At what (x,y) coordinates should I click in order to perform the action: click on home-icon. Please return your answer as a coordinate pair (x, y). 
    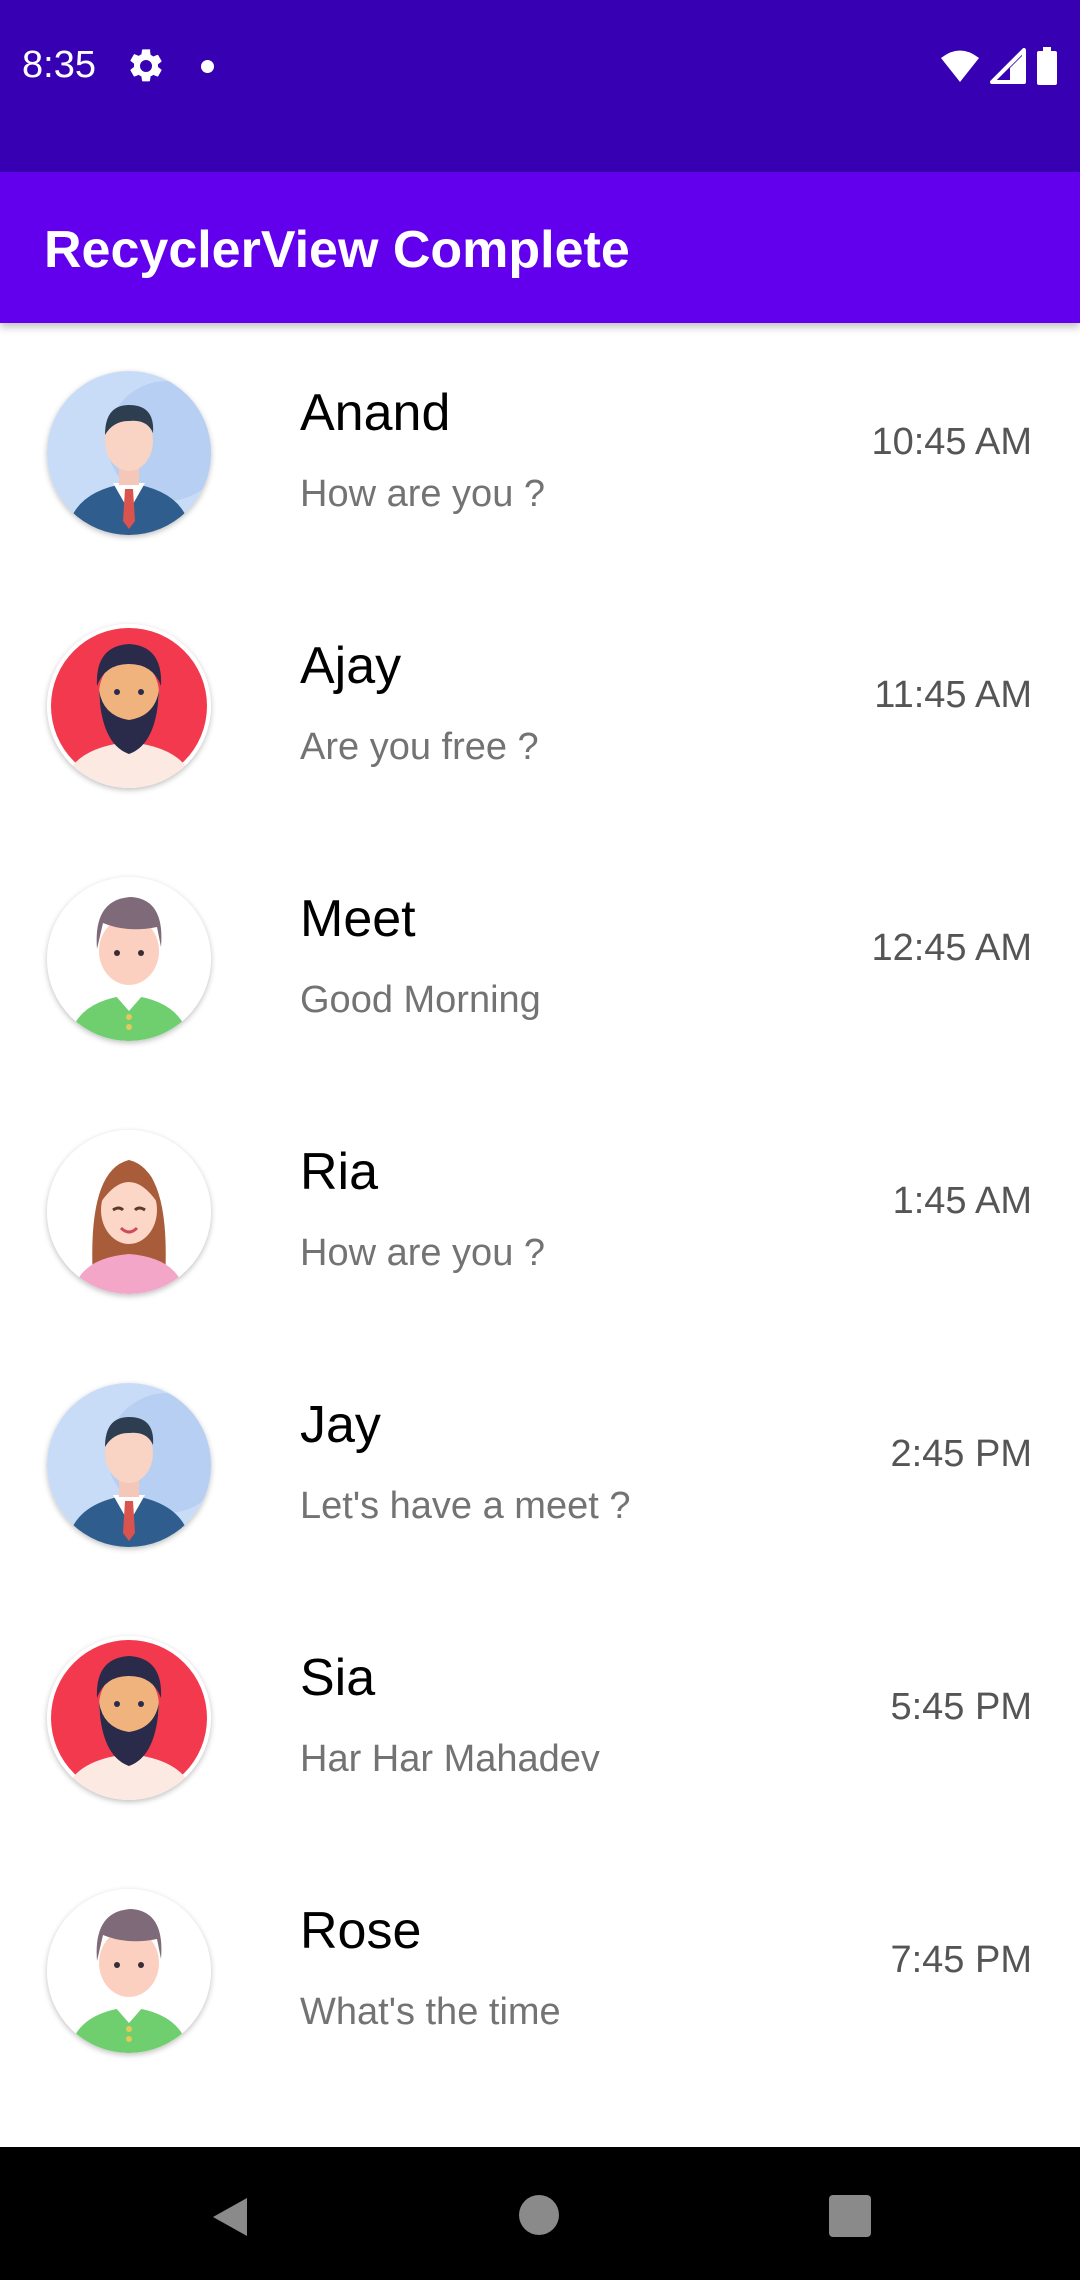
    Looking at the image, I should click on (539, 2215).